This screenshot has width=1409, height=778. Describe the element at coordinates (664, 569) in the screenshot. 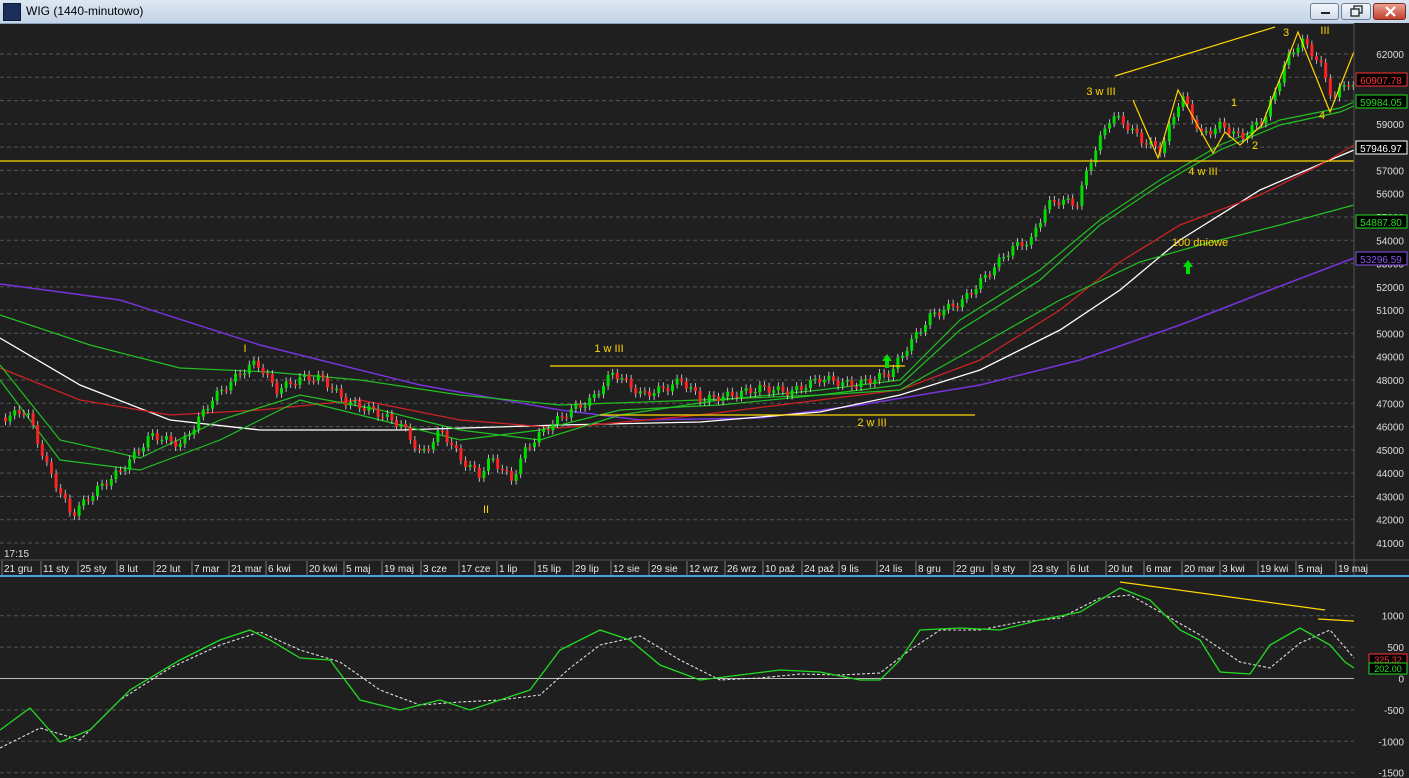

I see `date-tick-label: 29 sie` at that location.